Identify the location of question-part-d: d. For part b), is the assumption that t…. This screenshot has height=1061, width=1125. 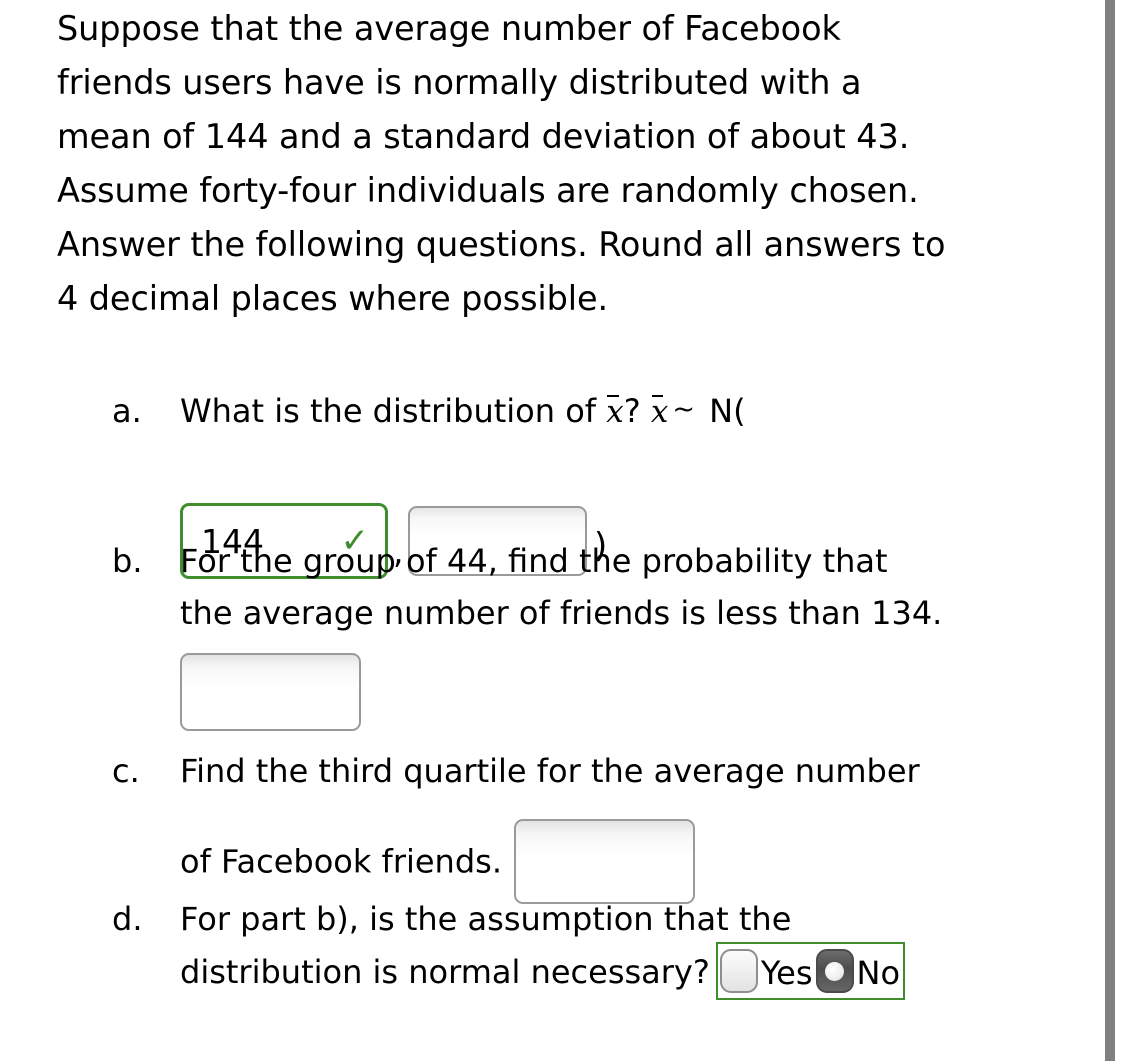
(599, 948).